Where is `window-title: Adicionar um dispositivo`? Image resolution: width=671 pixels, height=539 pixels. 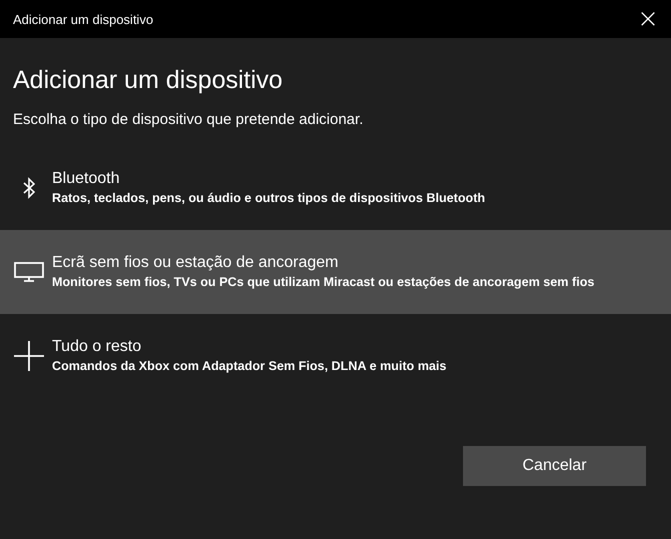 window-title: Adicionar um dispositivo is located at coordinates (83, 19).